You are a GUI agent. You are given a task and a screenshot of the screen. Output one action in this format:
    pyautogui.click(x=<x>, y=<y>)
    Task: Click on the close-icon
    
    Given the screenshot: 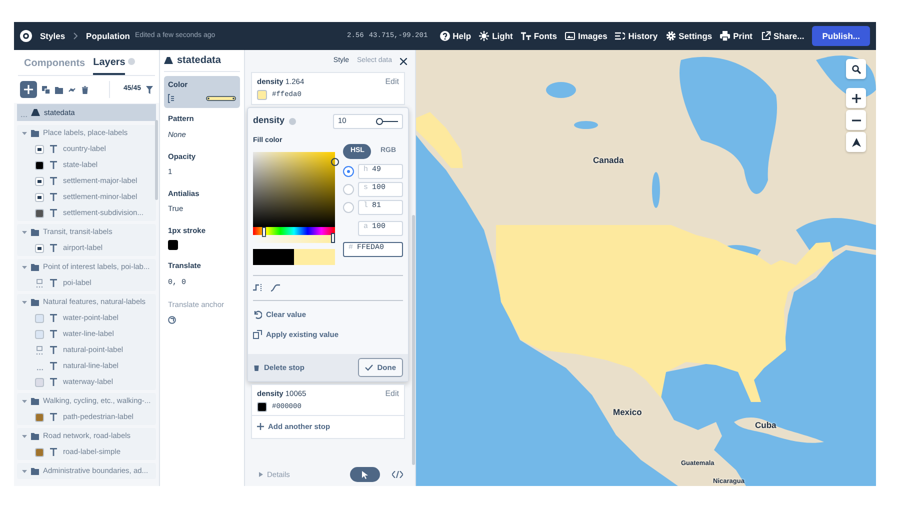 What is the action you would take?
    pyautogui.click(x=403, y=61)
    